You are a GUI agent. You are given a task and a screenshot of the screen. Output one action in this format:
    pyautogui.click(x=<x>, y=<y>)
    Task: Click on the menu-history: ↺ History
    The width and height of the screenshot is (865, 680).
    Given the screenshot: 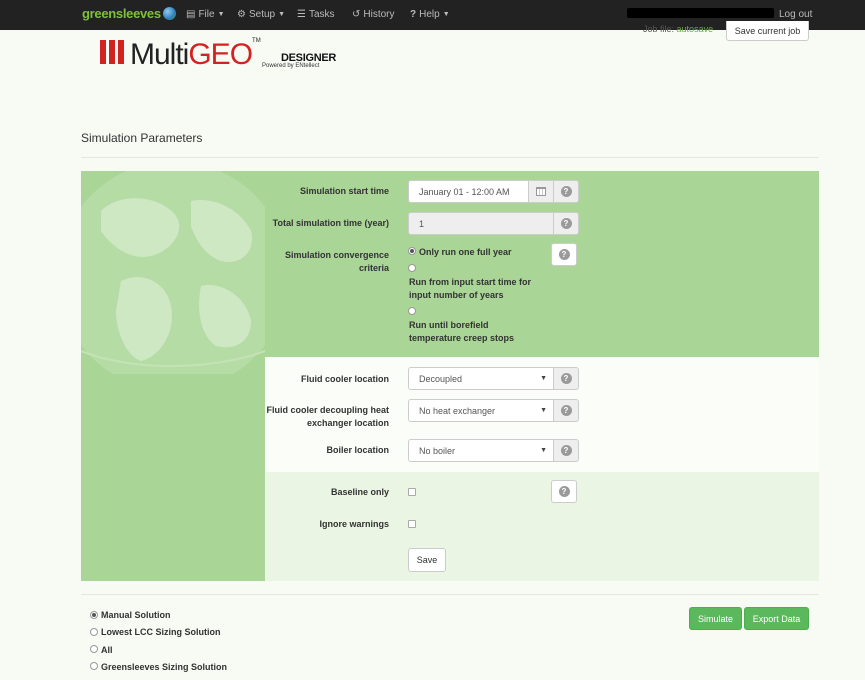 What is the action you would take?
    pyautogui.click(x=373, y=14)
    